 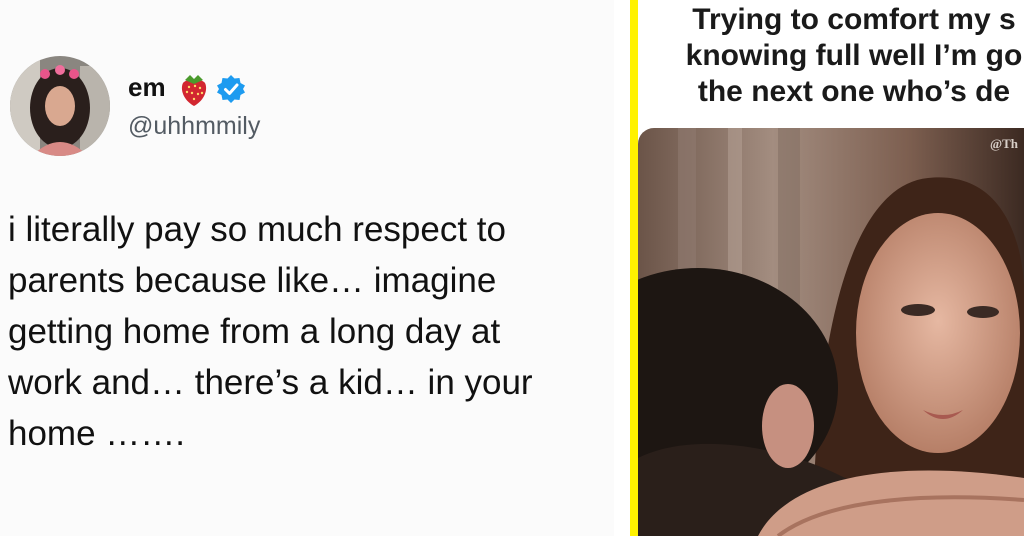 What do you see at coordinates (60, 106) in the screenshot?
I see `avatar` at bounding box center [60, 106].